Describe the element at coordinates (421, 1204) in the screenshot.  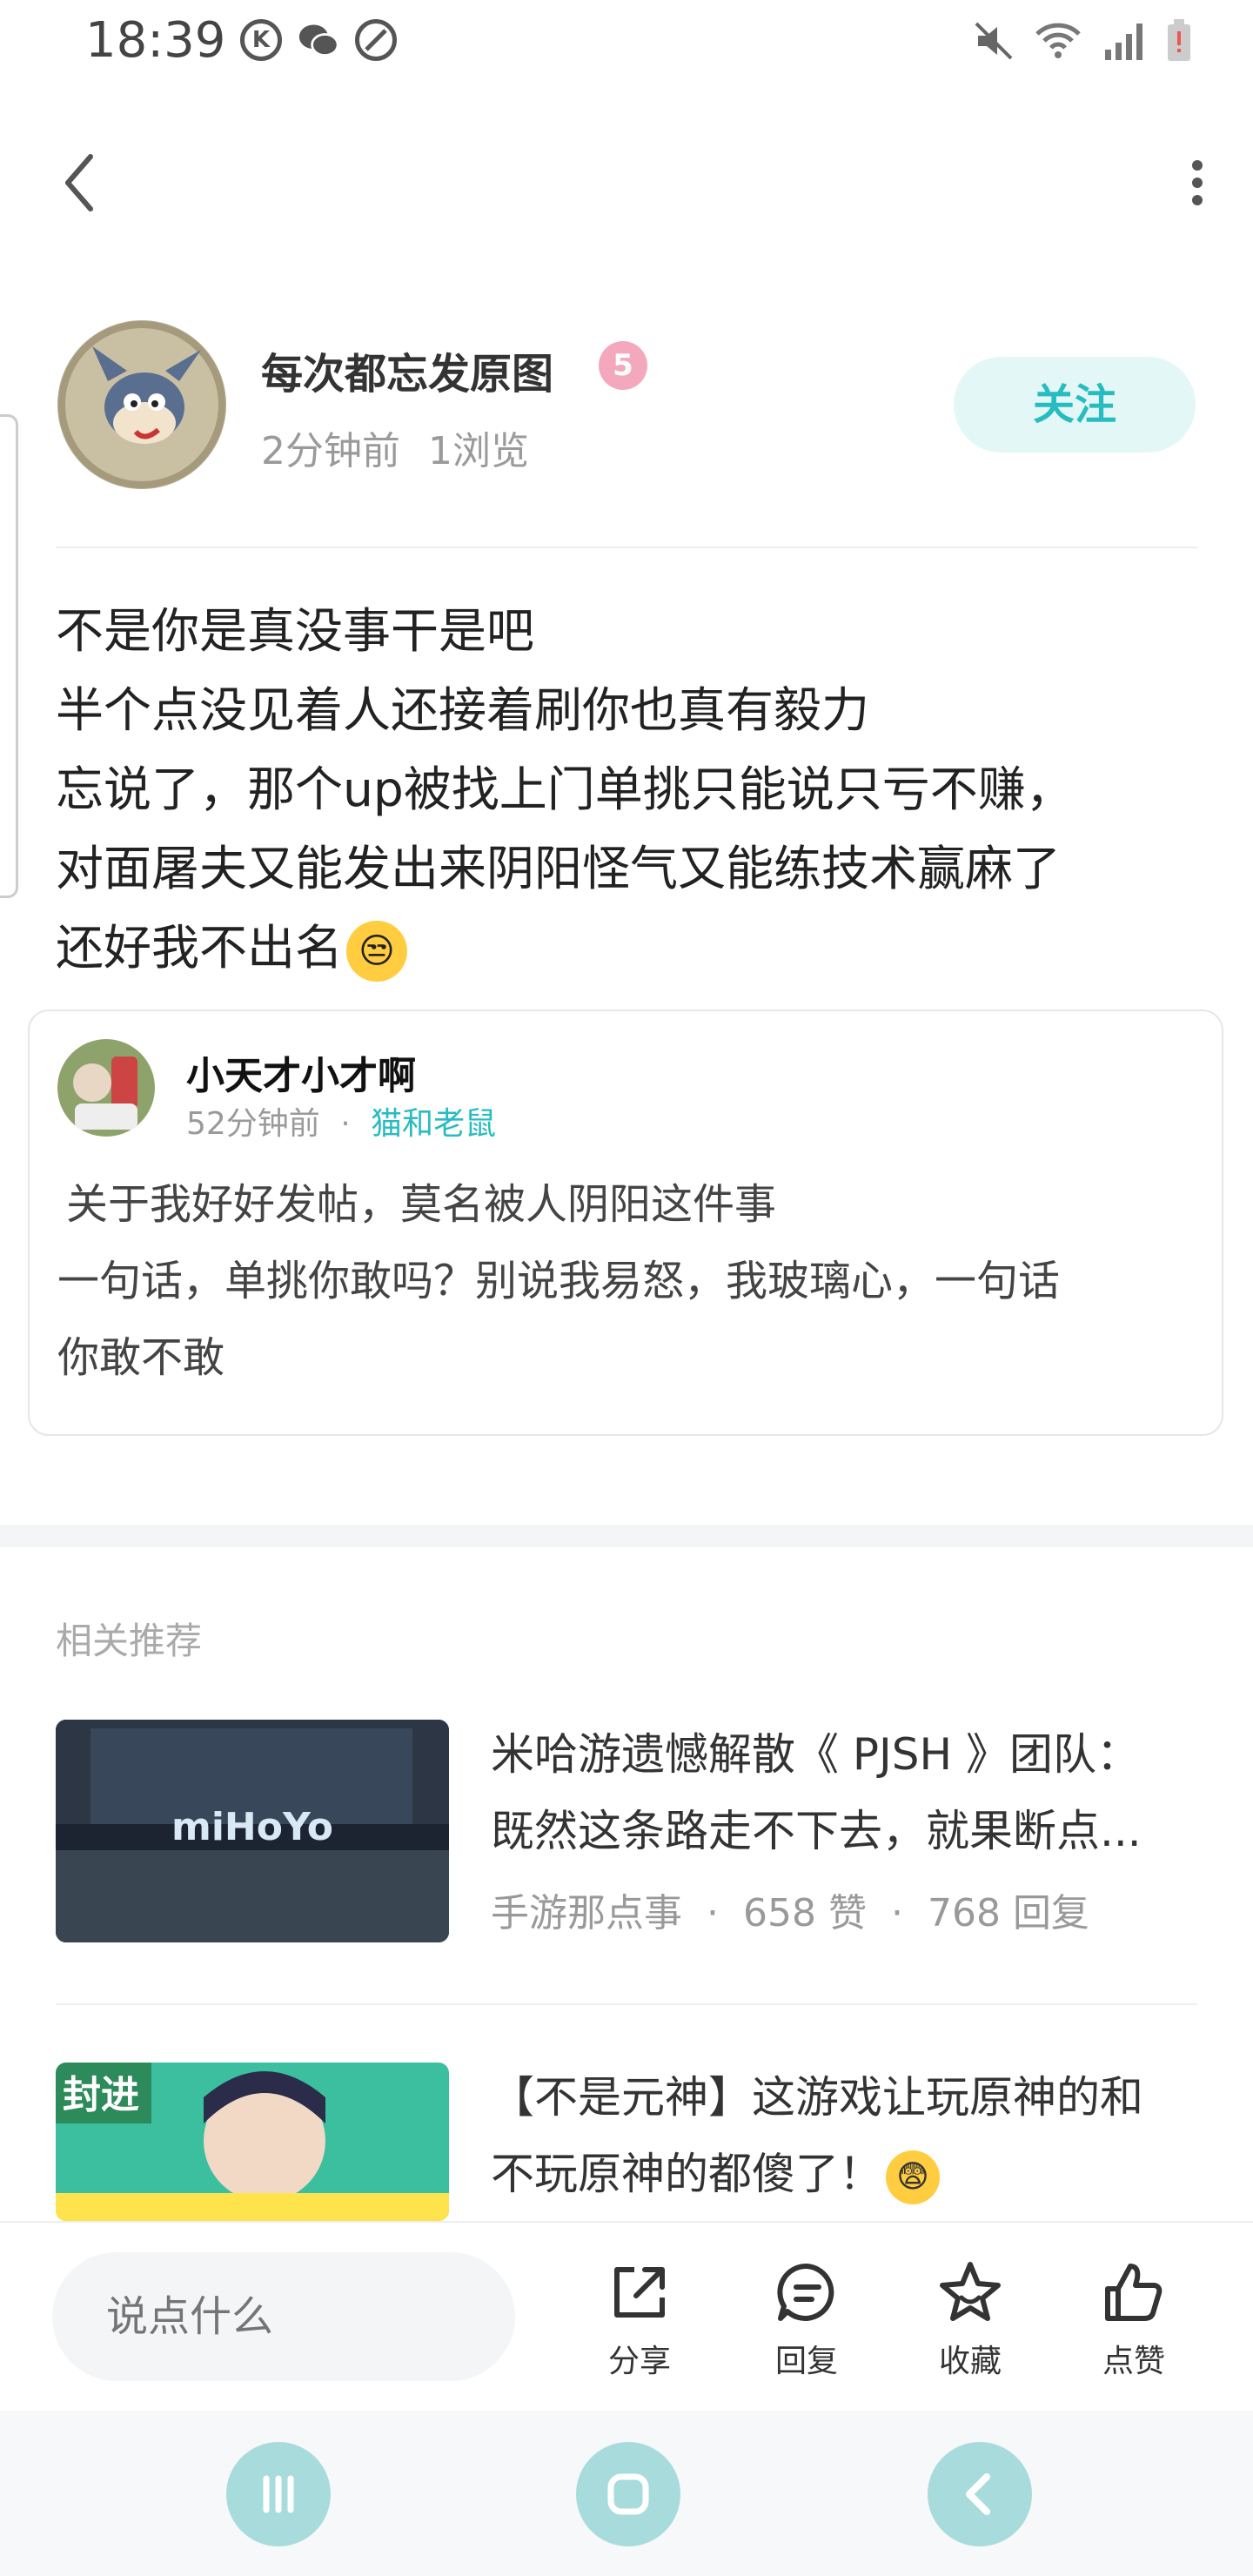
I see `quoted-line: 关于我好好发帖，莫名被人阴阳这件事` at that location.